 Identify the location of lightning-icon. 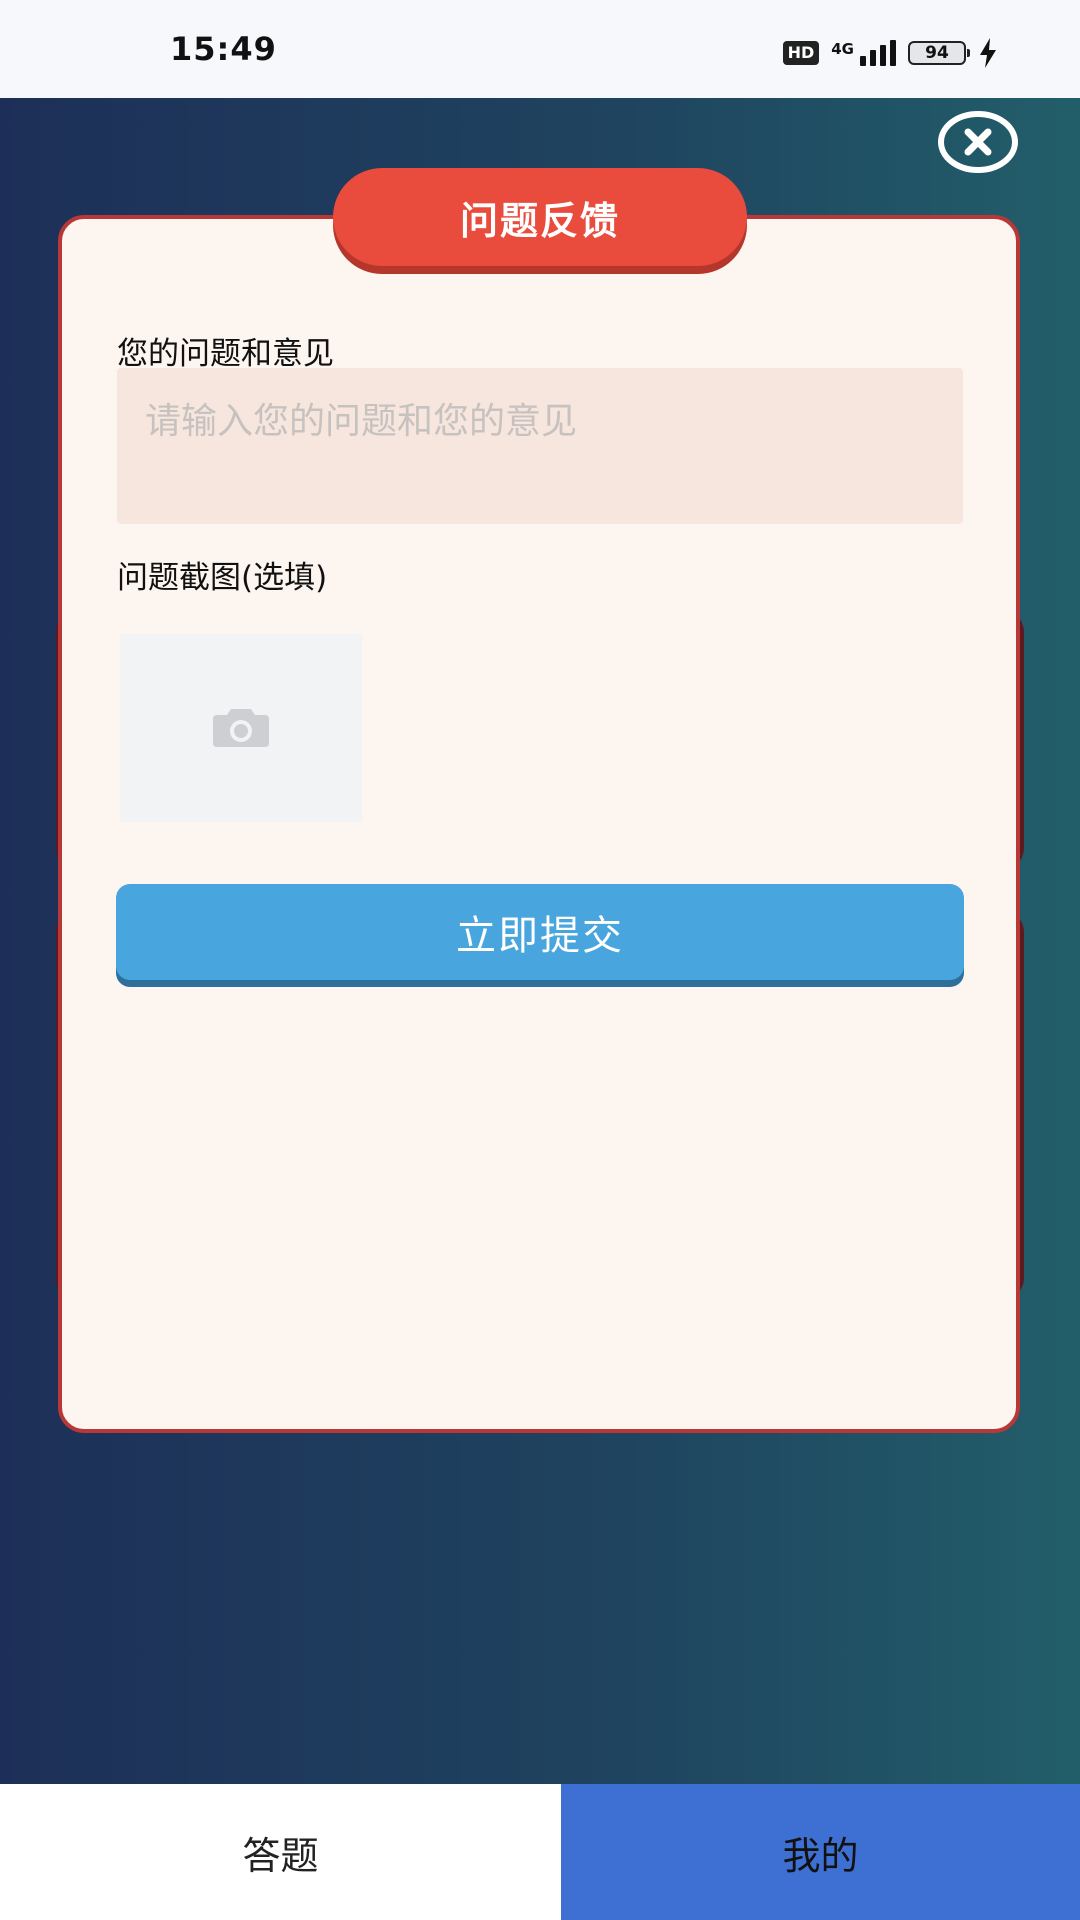
(988, 53).